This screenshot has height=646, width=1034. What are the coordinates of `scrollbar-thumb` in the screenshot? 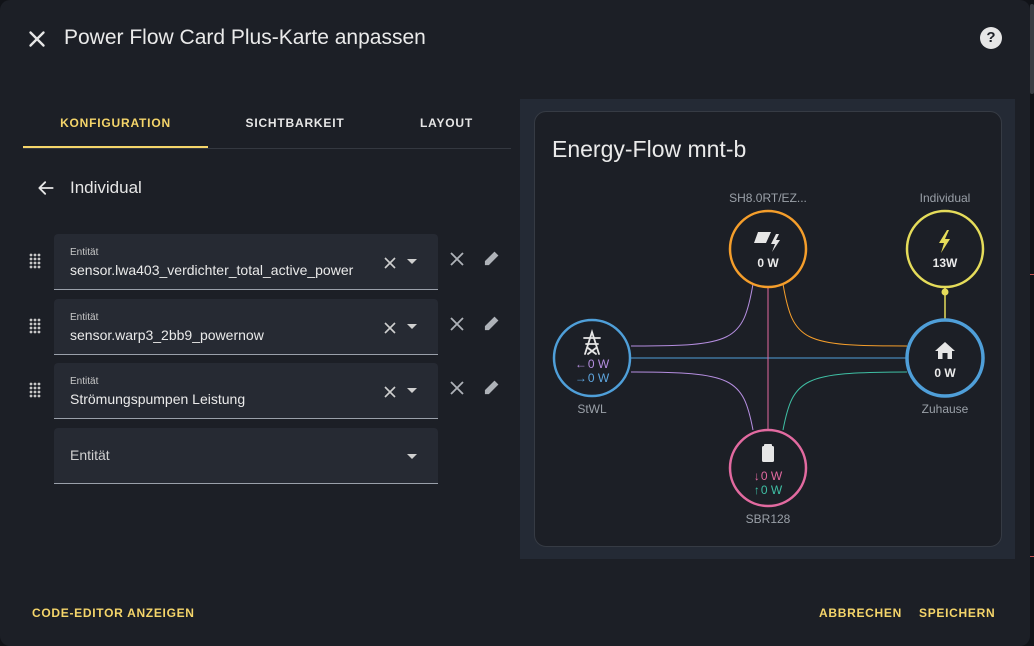 It's located at (1032, 49).